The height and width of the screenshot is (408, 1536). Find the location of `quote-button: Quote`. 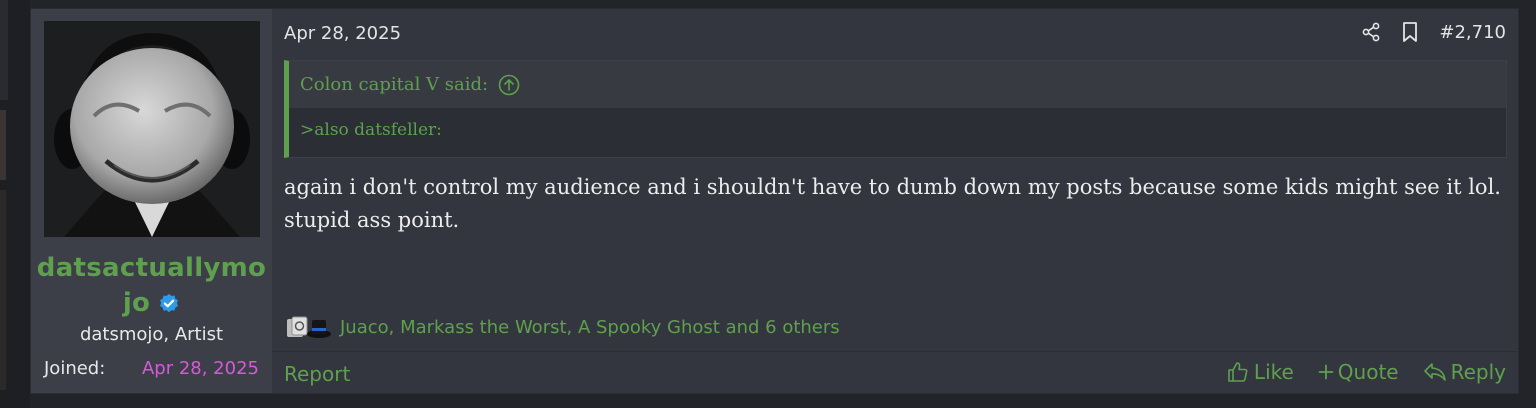

quote-button: Quote is located at coordinates (1358, 372).